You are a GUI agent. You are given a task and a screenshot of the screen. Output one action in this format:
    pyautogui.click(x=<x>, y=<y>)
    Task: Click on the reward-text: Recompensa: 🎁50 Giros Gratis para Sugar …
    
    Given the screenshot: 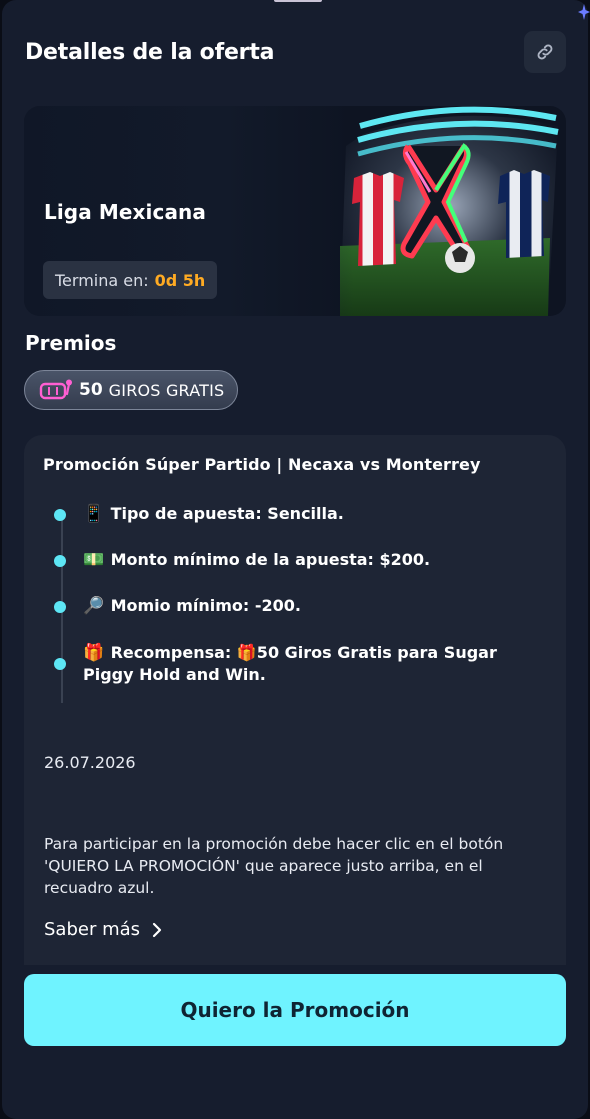 What is the action you would take?
    pyautogui.click(x=290, y=663)
    